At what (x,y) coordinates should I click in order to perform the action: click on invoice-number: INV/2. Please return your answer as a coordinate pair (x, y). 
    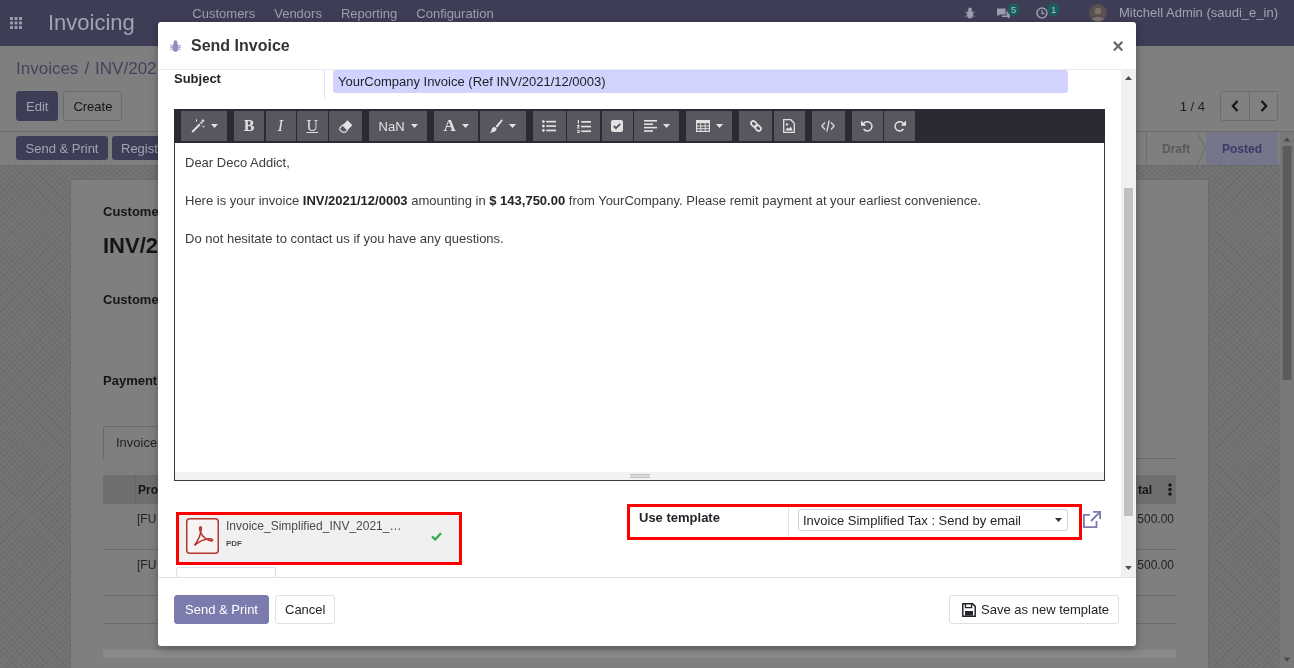
    Looking at the image, I should click on (131, 246).